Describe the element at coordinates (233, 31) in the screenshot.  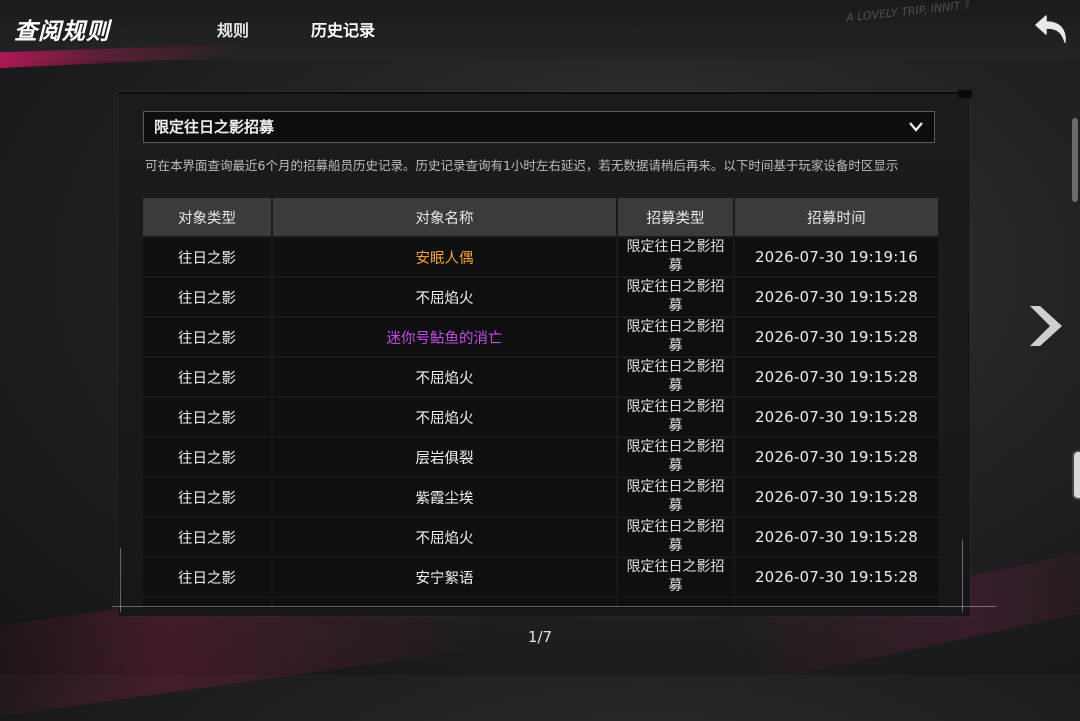
I see `tab-rules: 规则` at that location.